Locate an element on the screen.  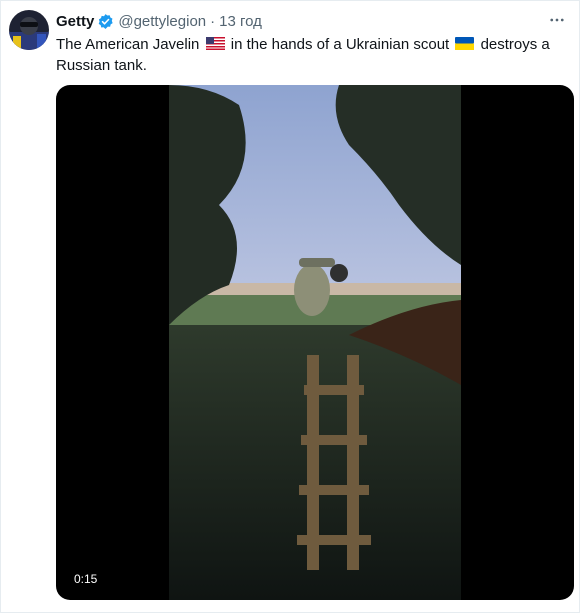
author-handle: @gettylegion is located at coordinates (162, 21).